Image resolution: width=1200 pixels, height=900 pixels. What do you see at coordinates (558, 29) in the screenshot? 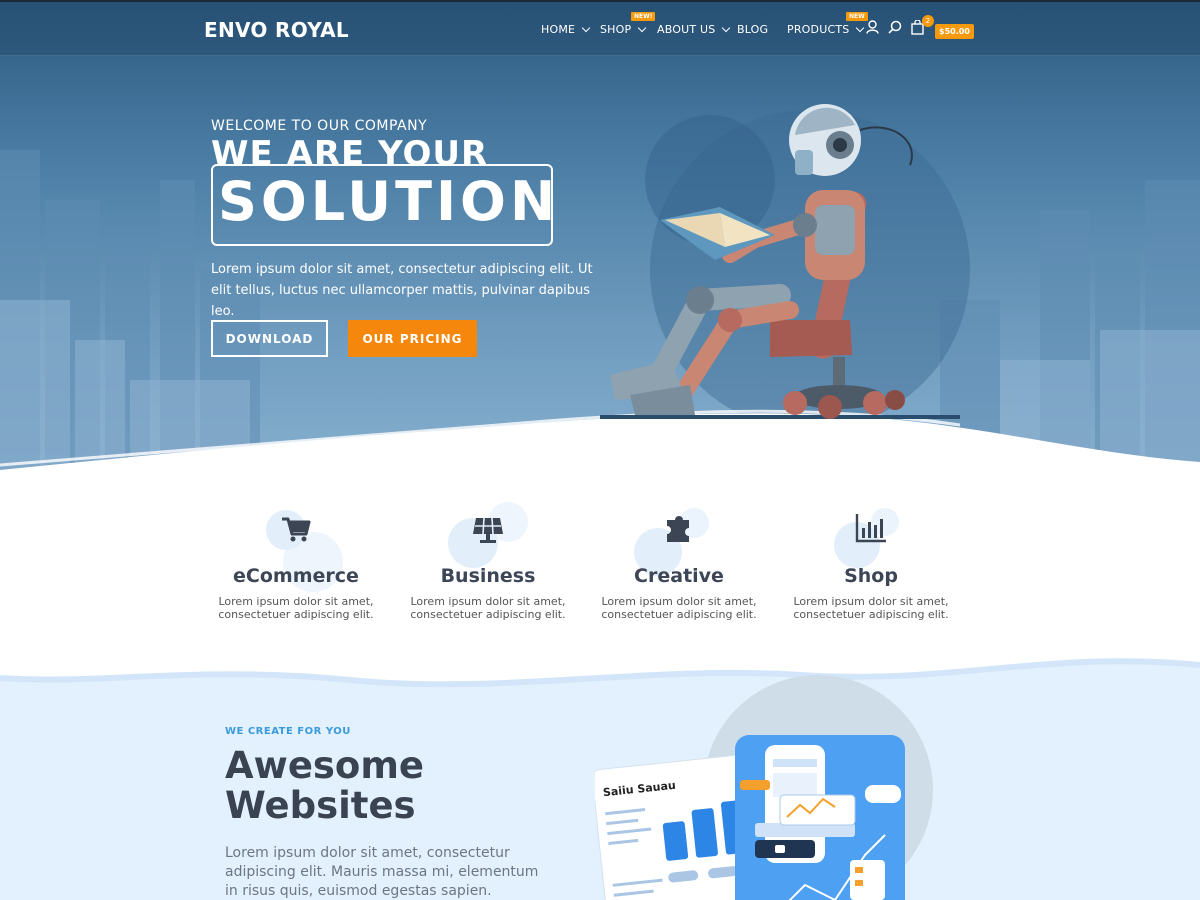
I see `nav-item-label: HOME` at bounding box center [558, 29].